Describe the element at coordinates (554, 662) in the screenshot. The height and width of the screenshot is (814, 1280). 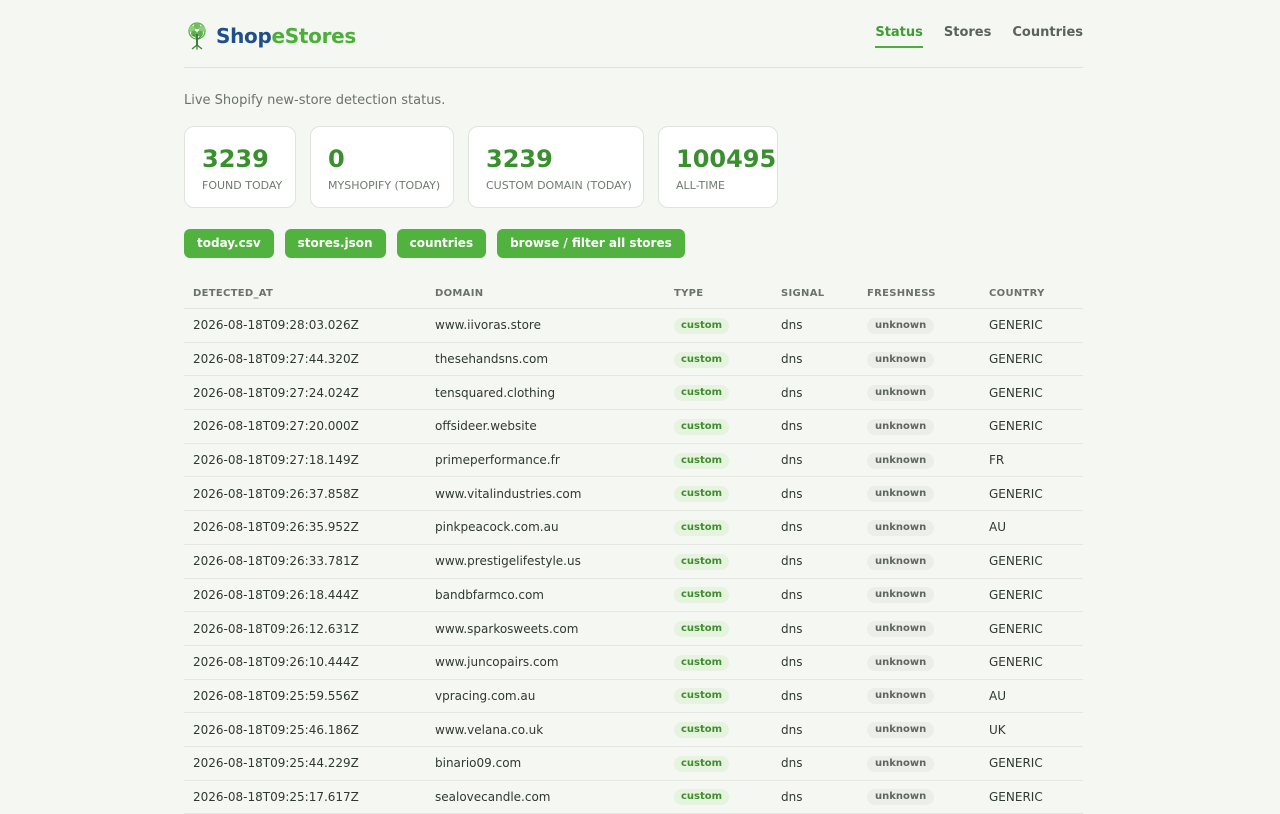
I see `cell-domain: www.juncopairs.com` at that location.